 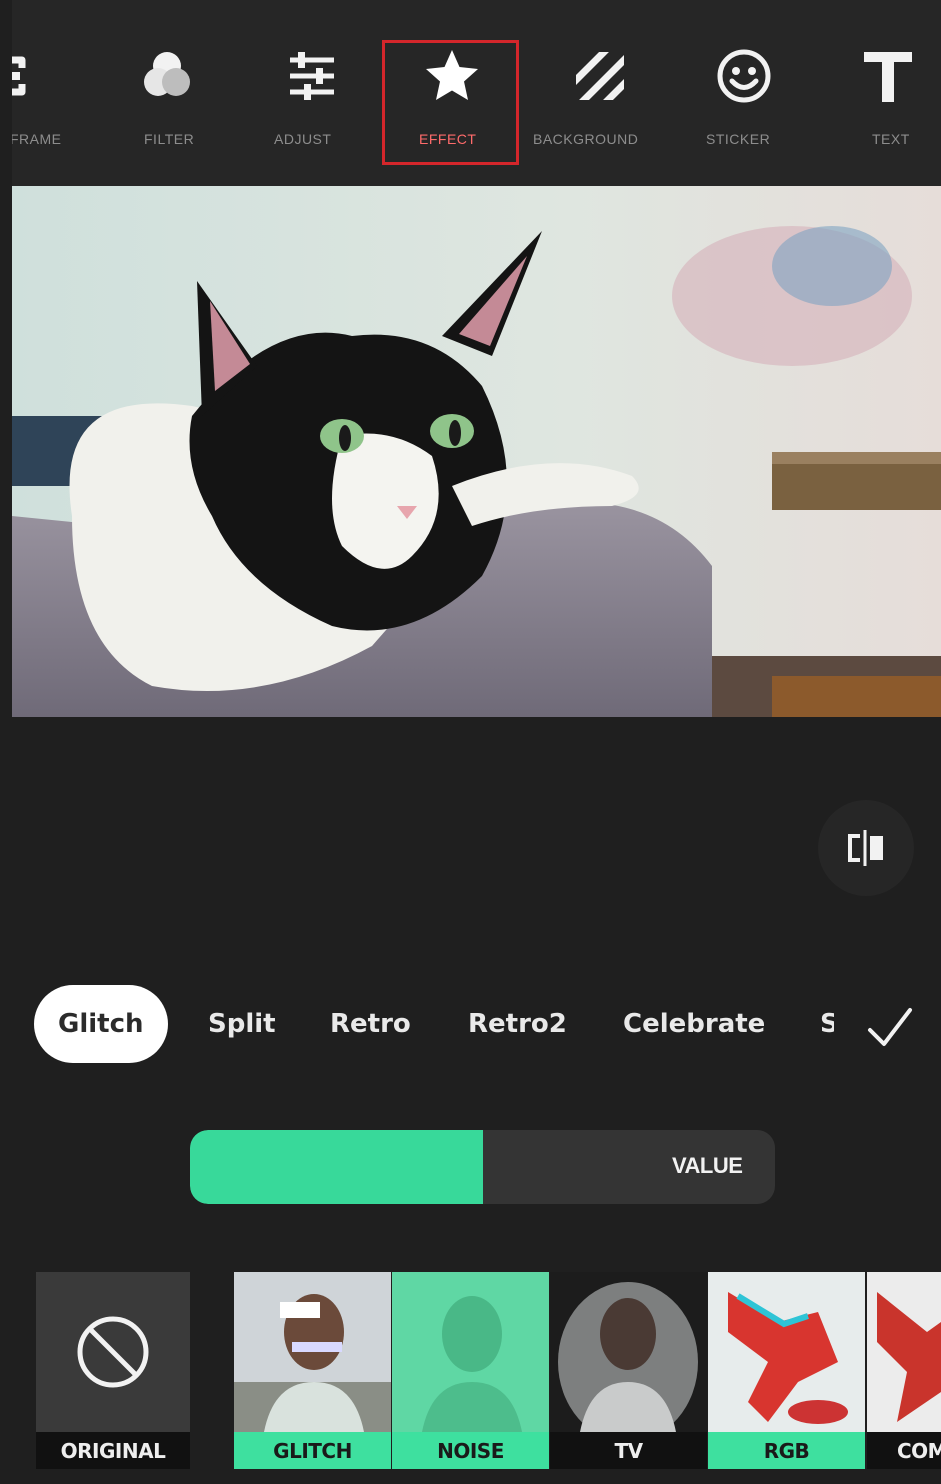 I want to click on slider-label: VALUE, so click(x=707, y=1165).